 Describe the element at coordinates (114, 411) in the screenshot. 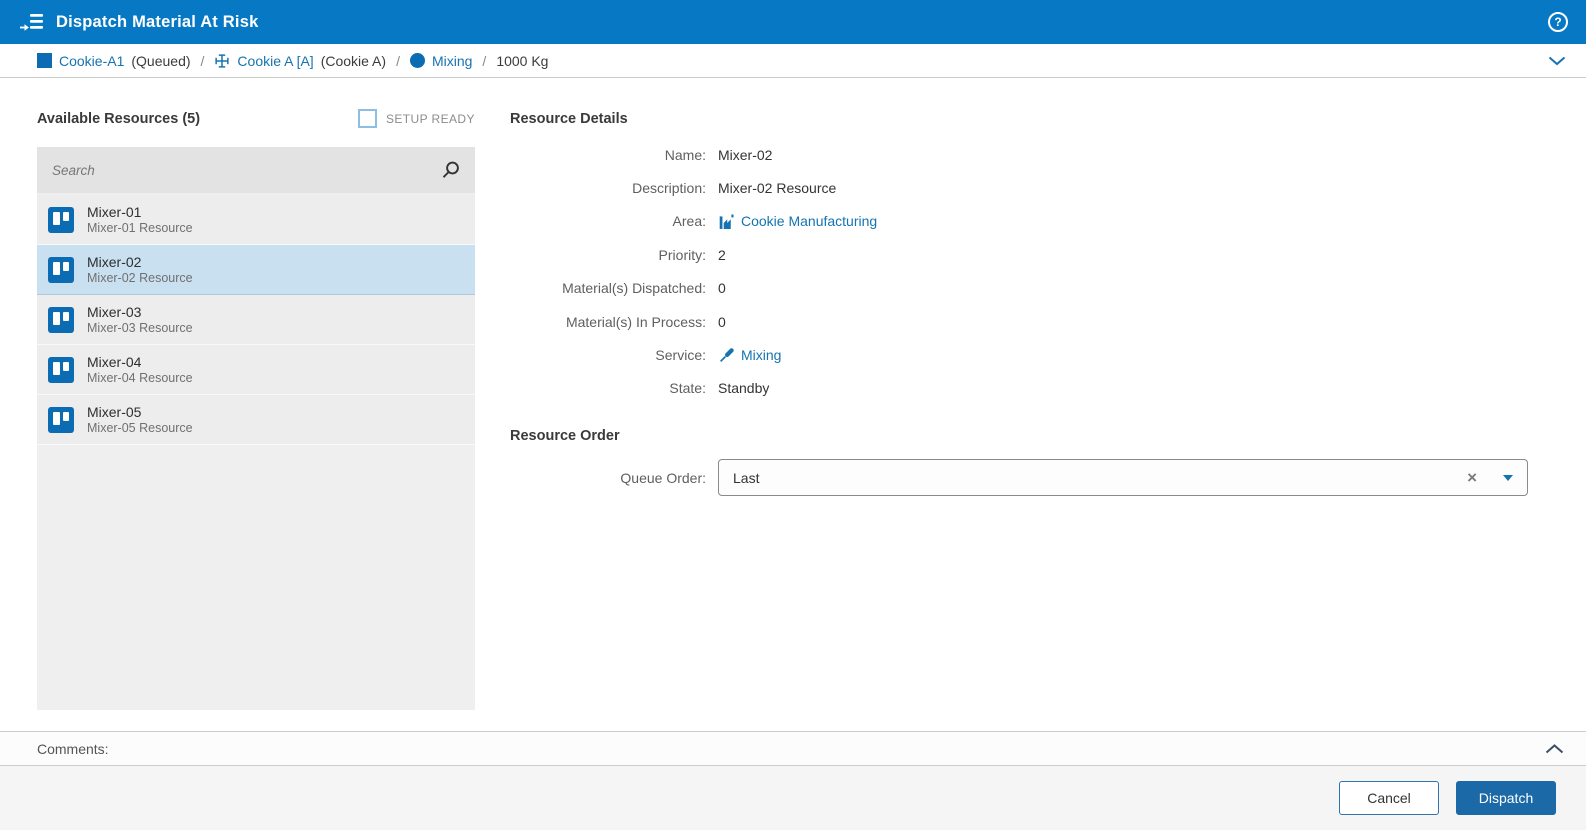

I see `resource-name: Mixer-05` at that location.